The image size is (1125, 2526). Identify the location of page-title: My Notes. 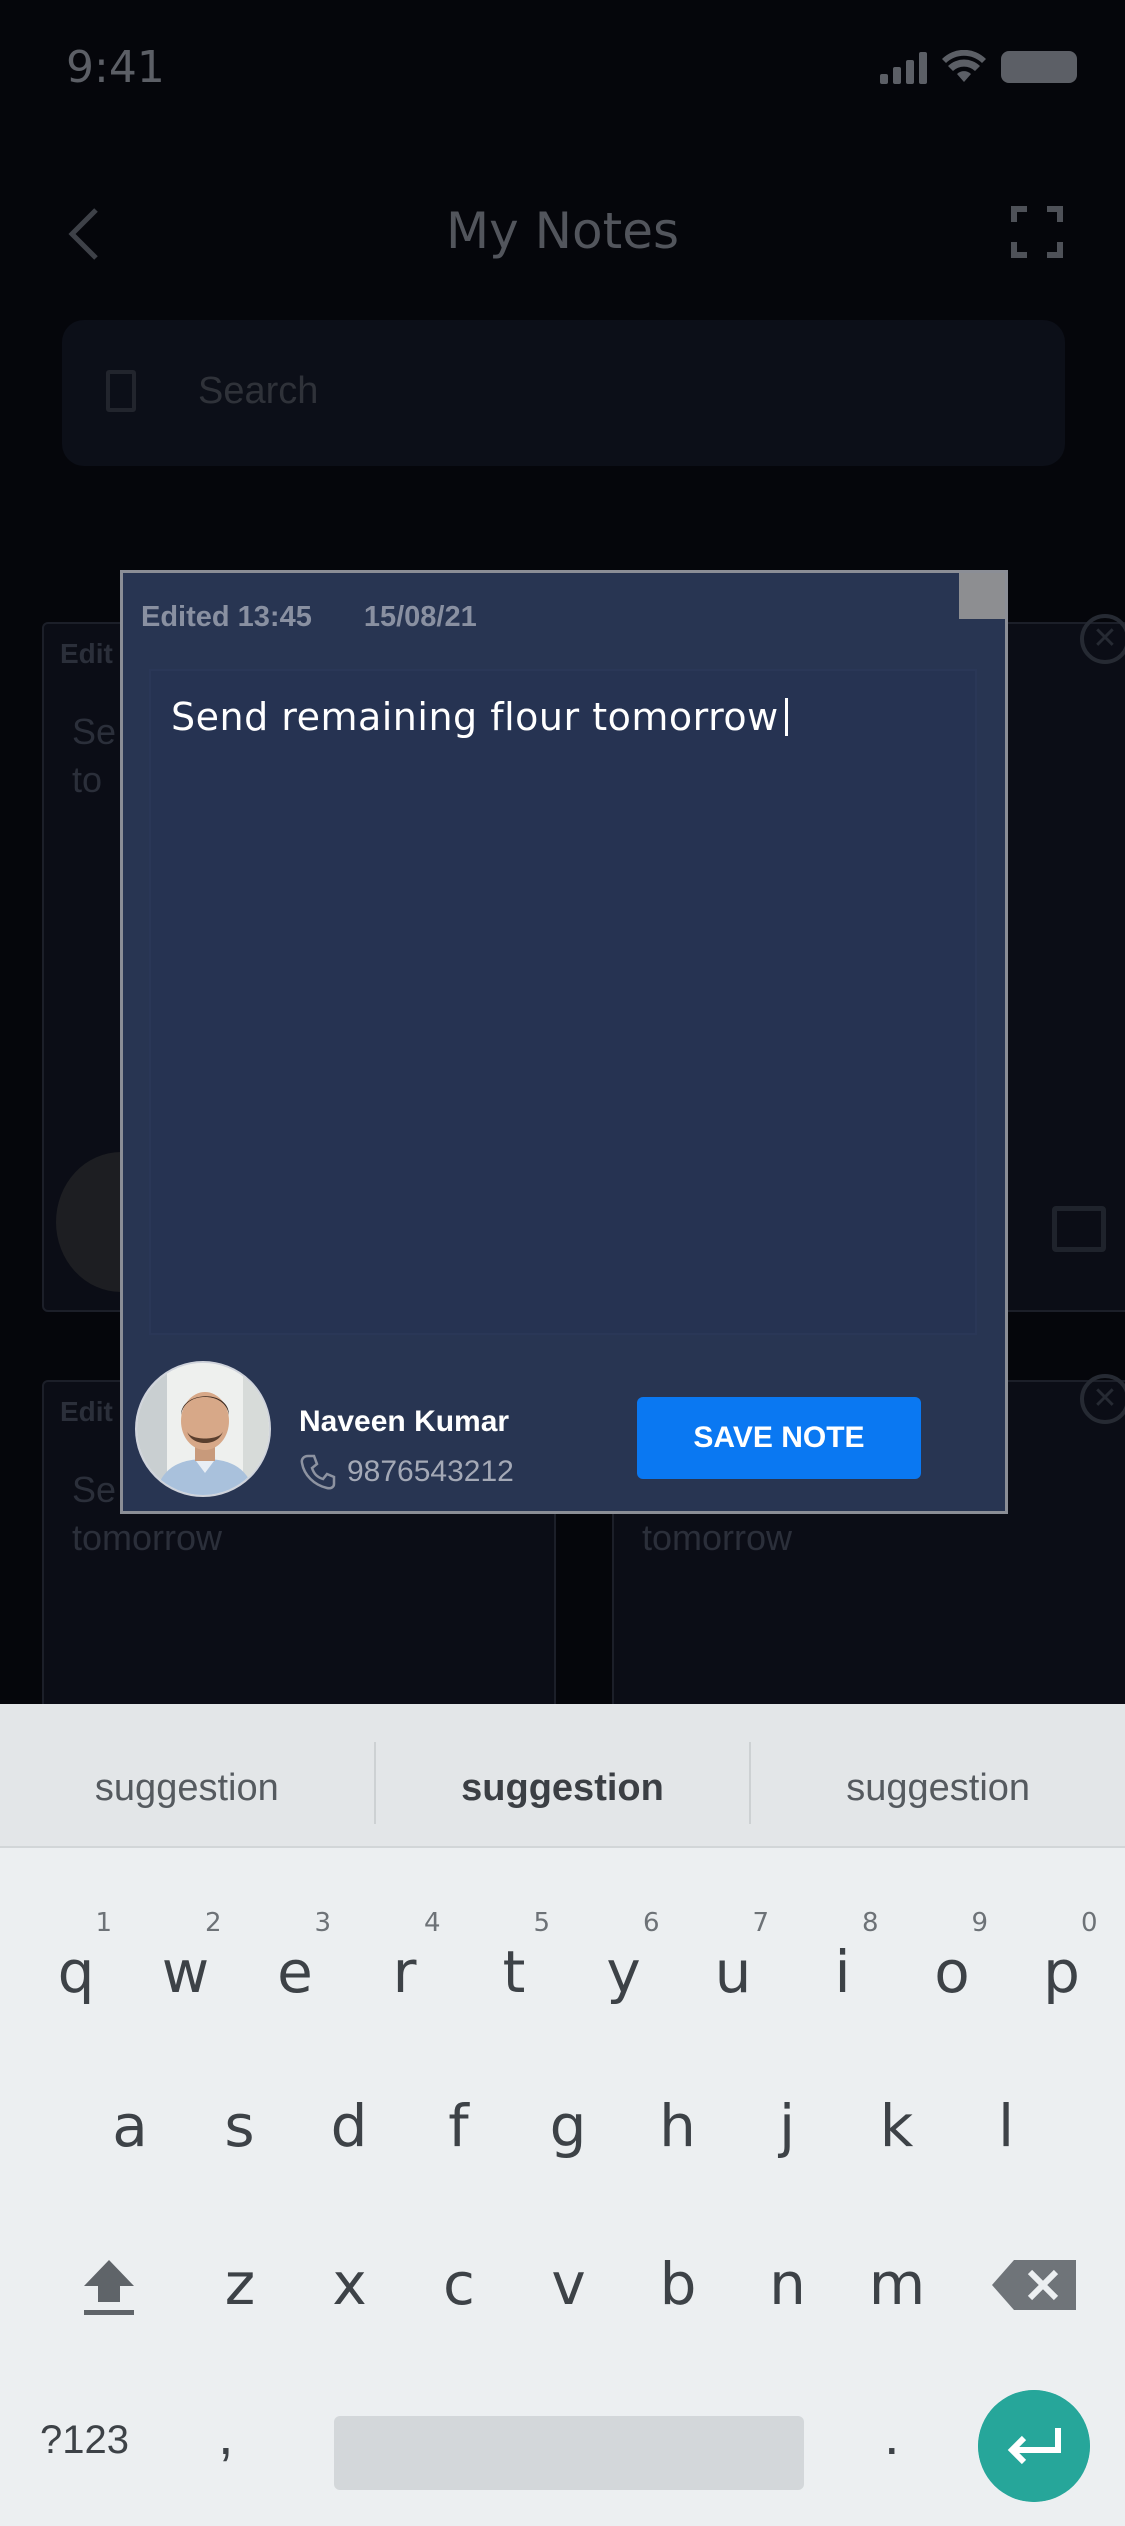
(562, 231).